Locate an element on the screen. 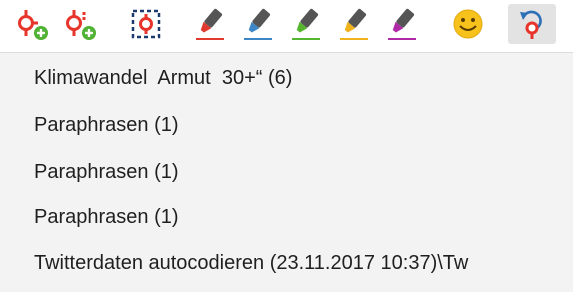 This screenshot has height=292, width=573. highlight-green-icon is located at coordinates (306, 24).